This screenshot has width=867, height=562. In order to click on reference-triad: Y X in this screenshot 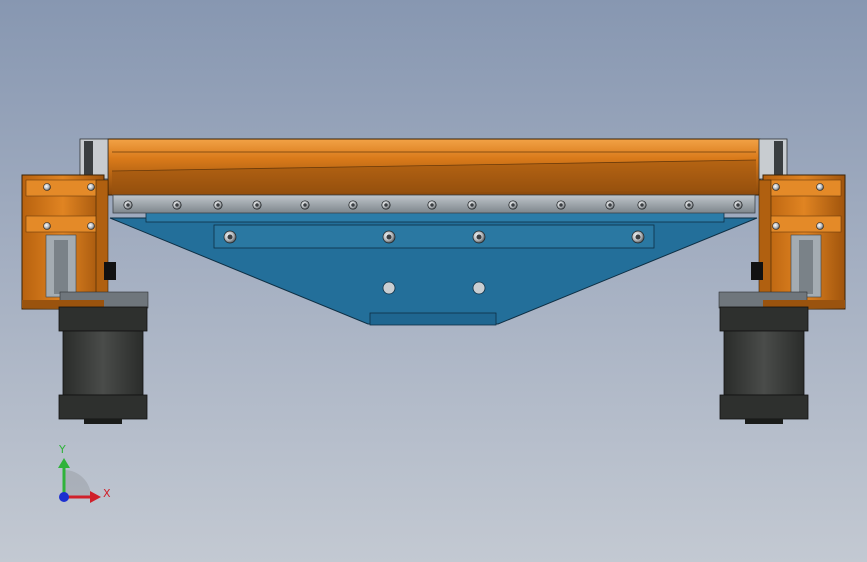, I will do `click(84, 473)`.